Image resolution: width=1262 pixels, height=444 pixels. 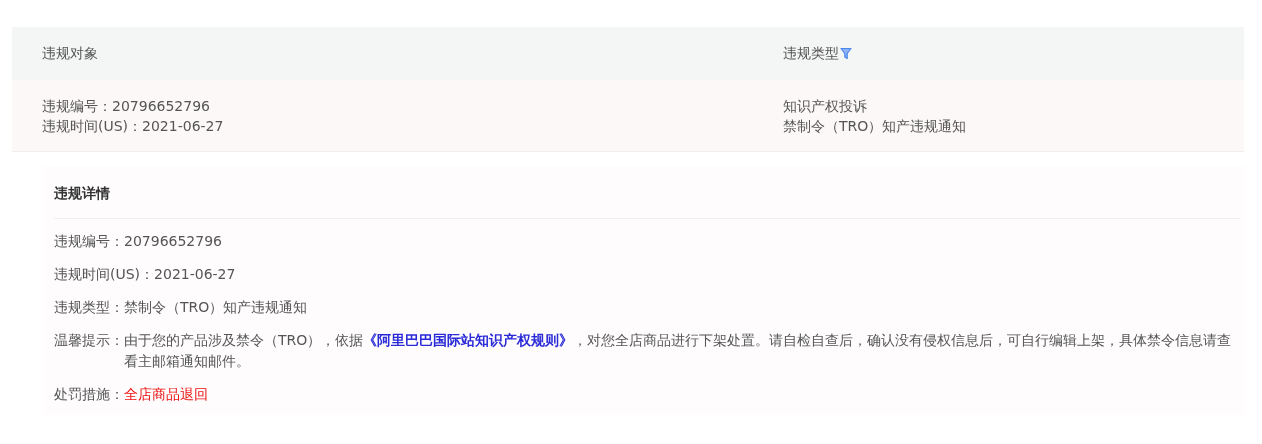 I want to click on field-label: 温馨提示：, so click(x=89, y=340).